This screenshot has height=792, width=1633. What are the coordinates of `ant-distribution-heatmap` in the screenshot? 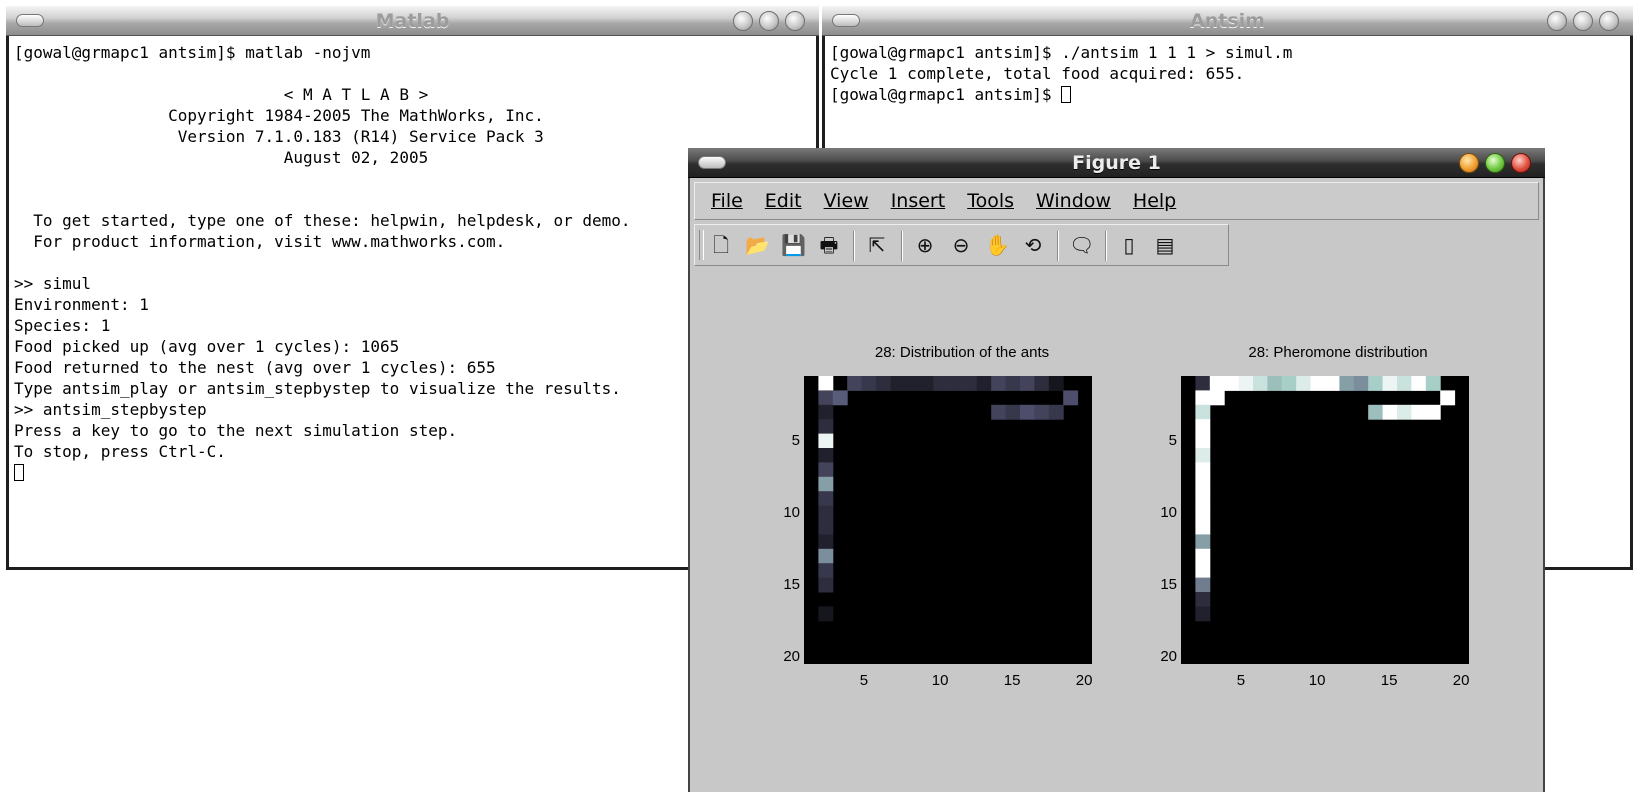 It's located at (948, 520).